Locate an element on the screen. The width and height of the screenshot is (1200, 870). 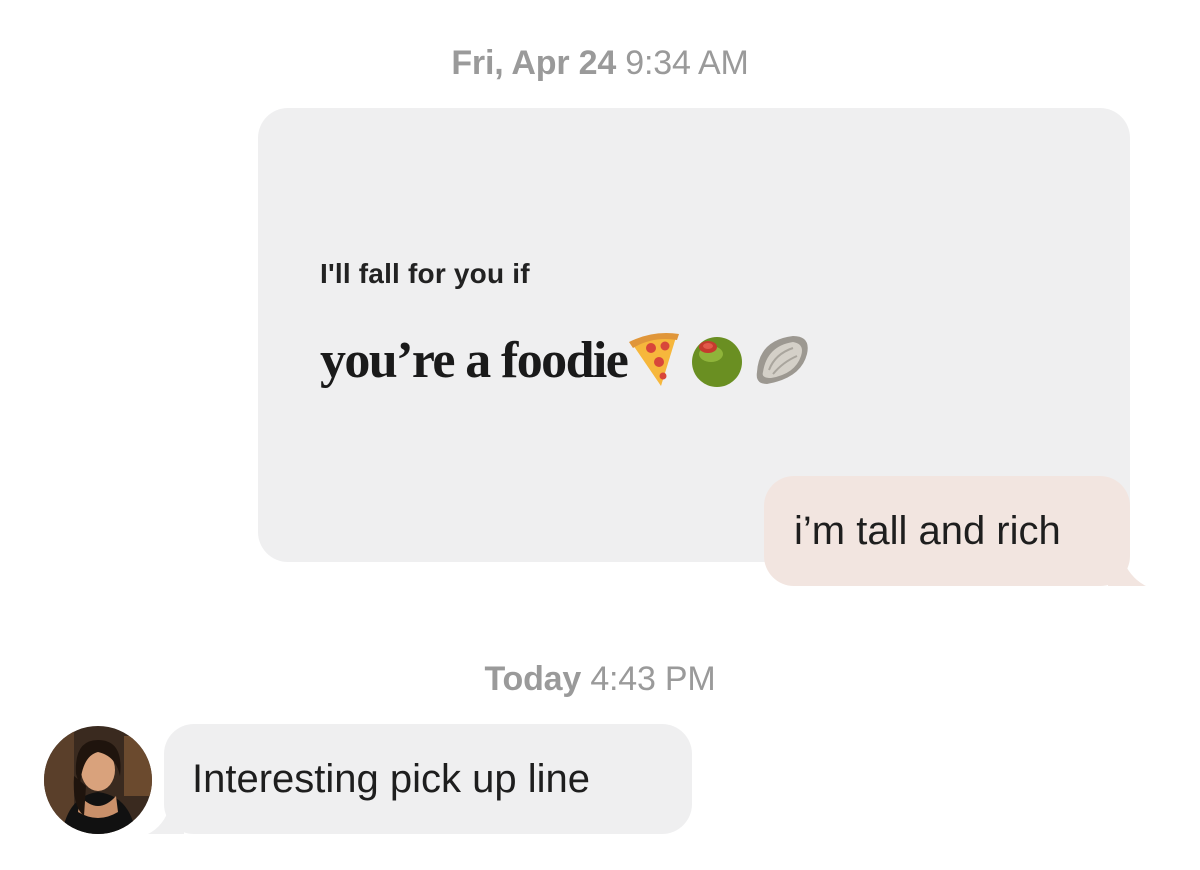
incoming-message-text: Interesting pick up line is located at coordinates (391, 778).